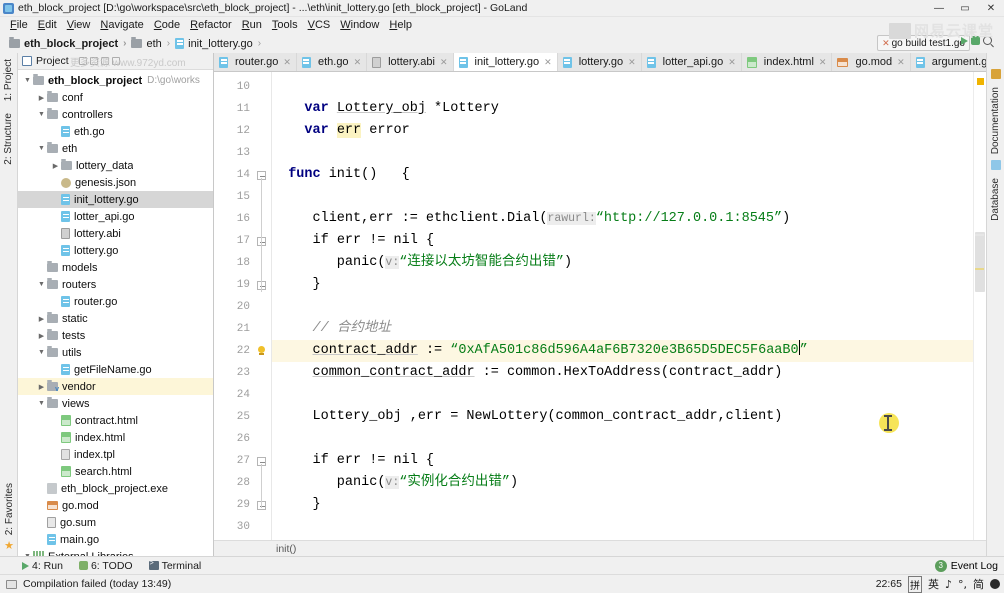  What do you see at coordinates (991, 8) in the screenshot?
I see `close-button: ✕` at bounding box center [991, 8].